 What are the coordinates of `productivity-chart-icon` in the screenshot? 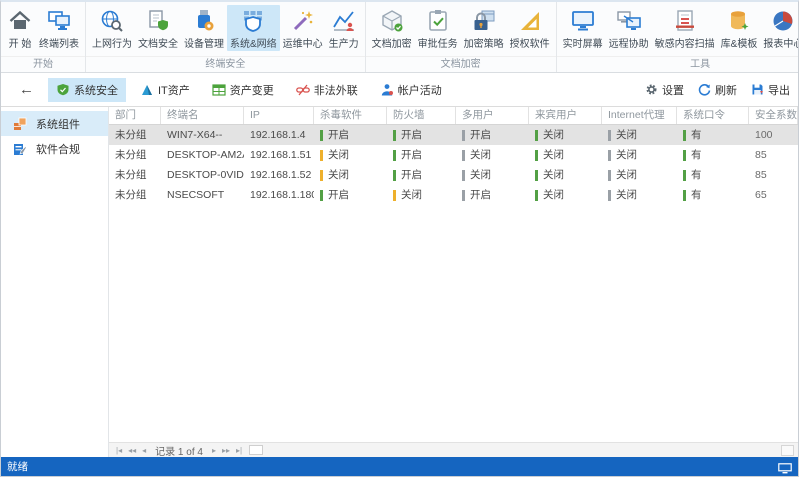 It's located at (344, 21).